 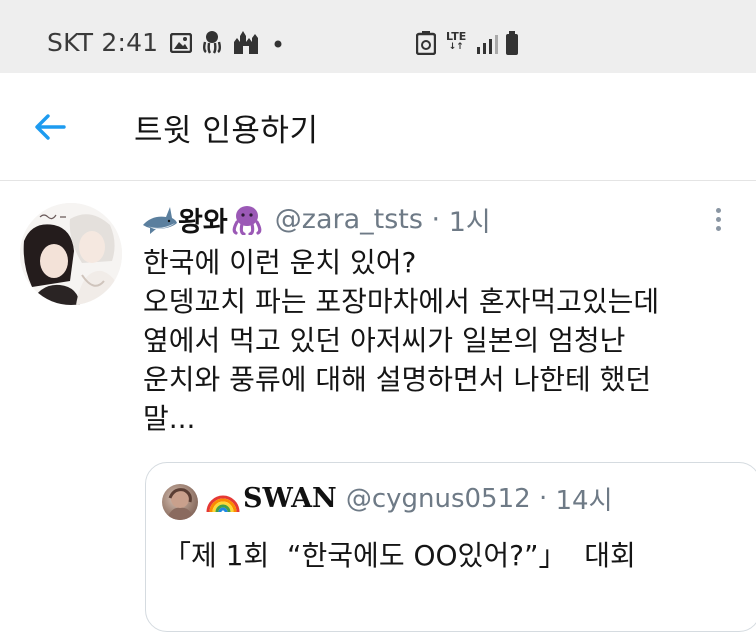 What do you see at coordinates (203, 222) in the screenshot?
I see `display-name: 왕와` at bounding box center [203, 222].